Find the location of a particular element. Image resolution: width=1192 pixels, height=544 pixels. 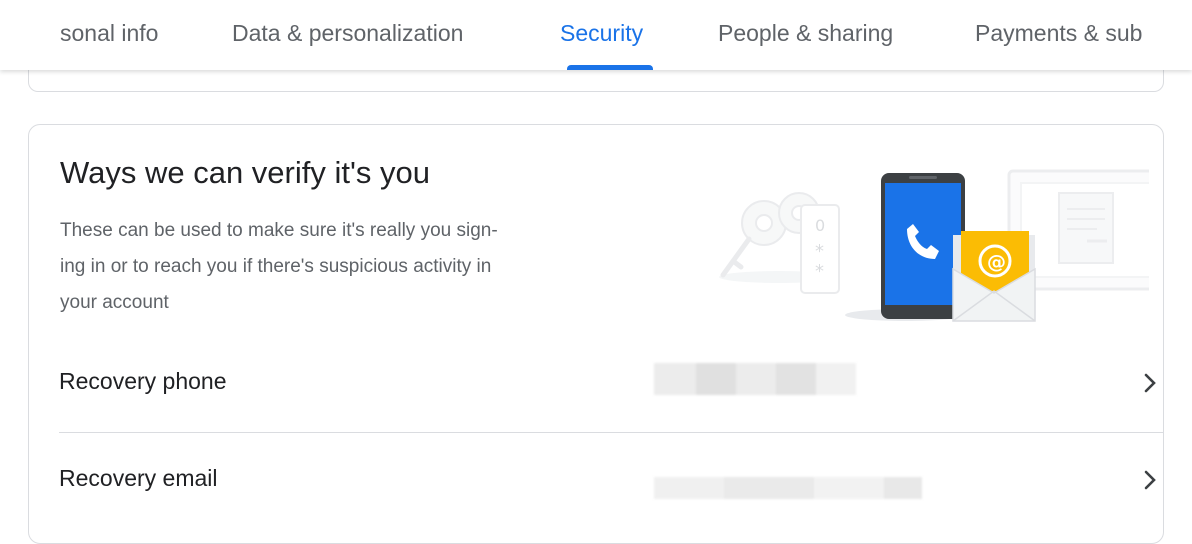

tab-data-personalization: Data & personalization is located at coordinates (347, 33).